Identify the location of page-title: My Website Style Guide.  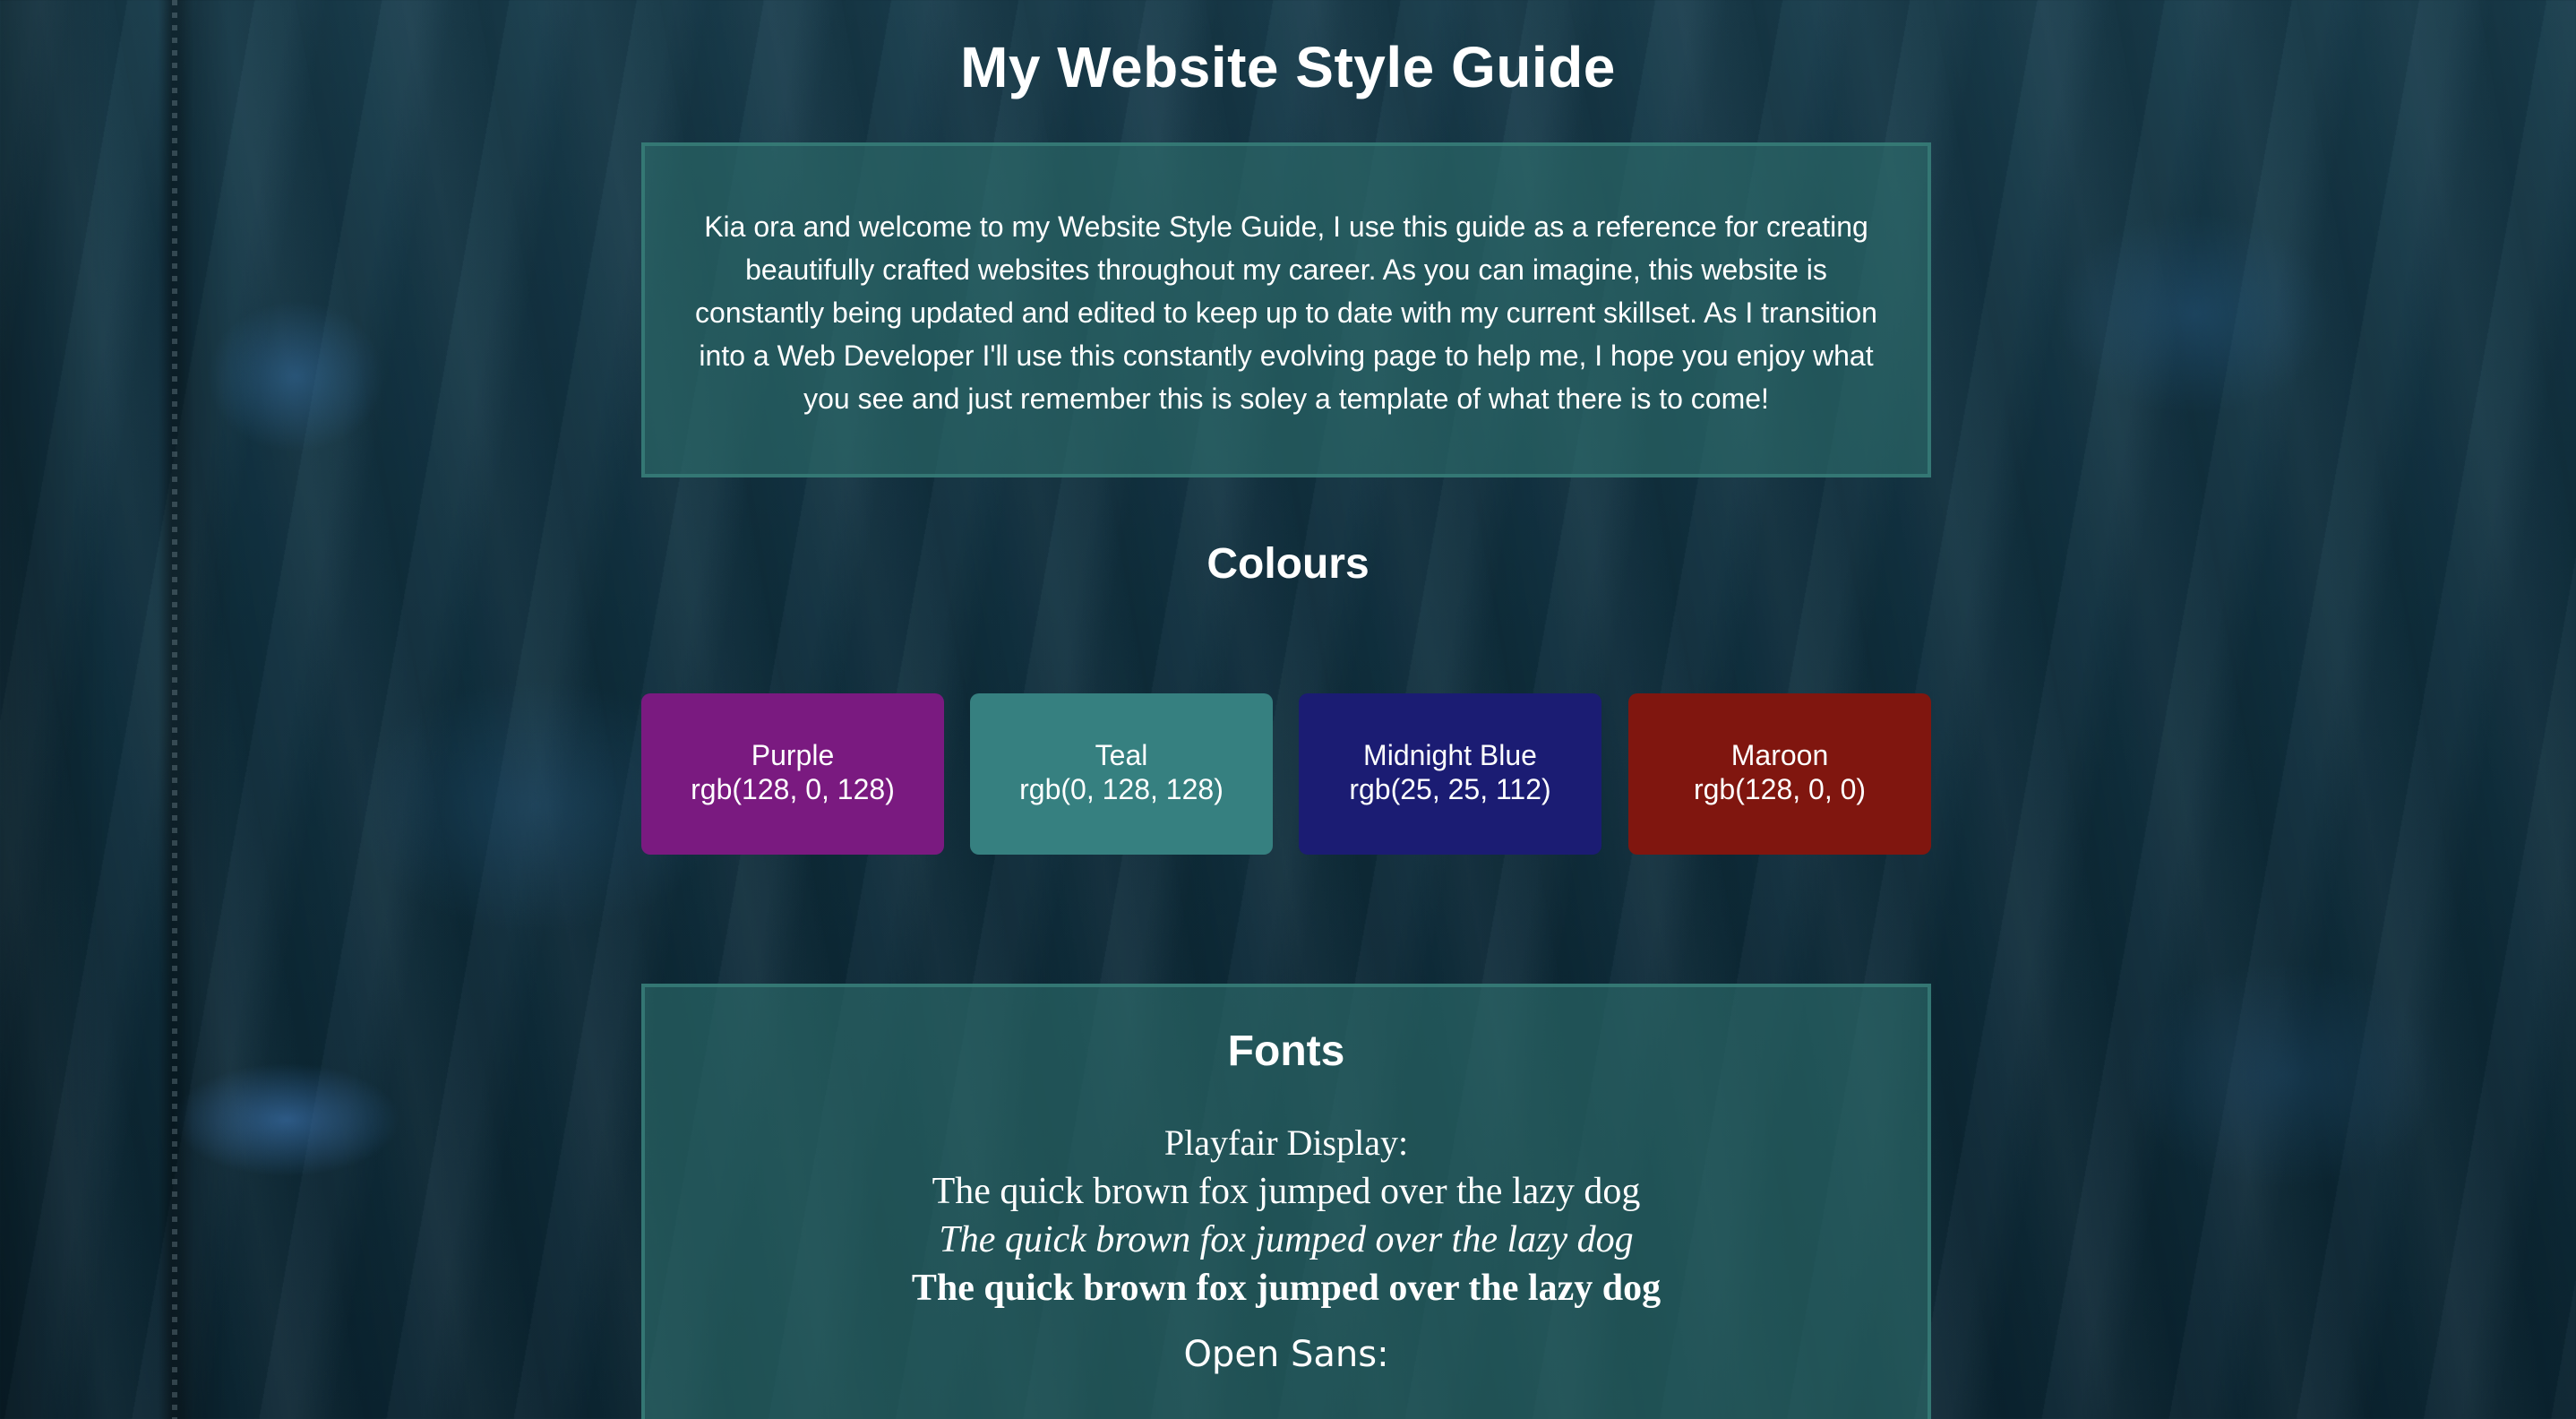
(1288, 67).